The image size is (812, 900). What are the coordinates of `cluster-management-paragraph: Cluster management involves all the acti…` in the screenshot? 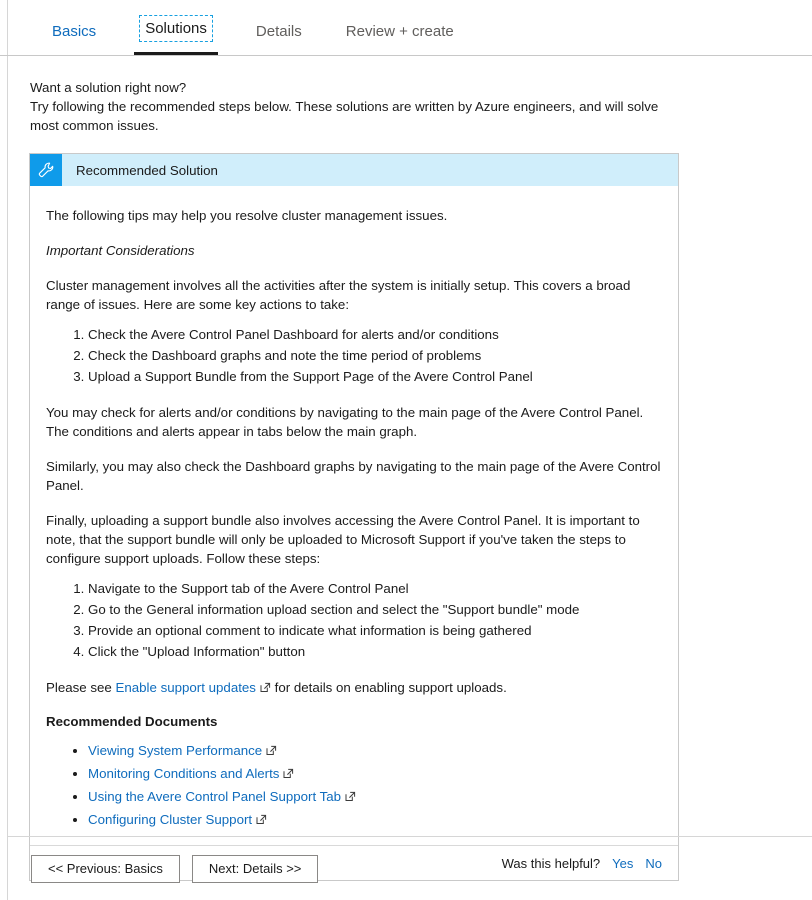 It's located at (338, 295).